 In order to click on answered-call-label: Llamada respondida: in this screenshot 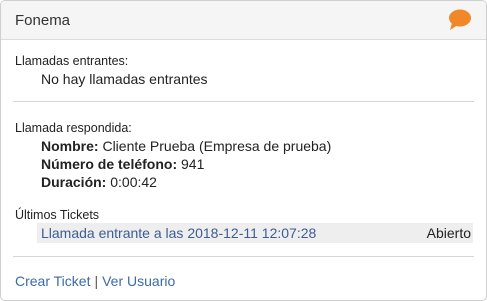, I will do `click(73, 128)`.